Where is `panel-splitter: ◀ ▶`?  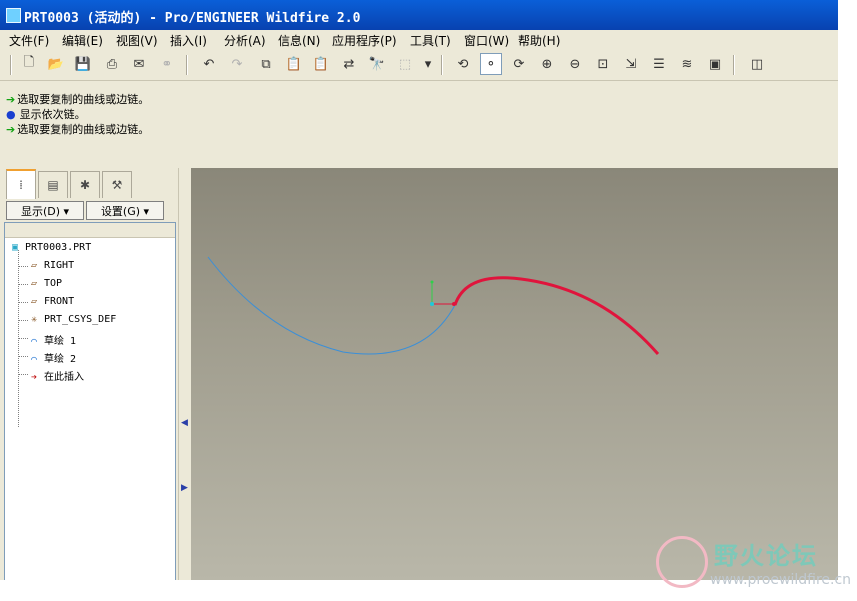
panel-splitter: ◀ ▶ is located at coordinates (184, 374).